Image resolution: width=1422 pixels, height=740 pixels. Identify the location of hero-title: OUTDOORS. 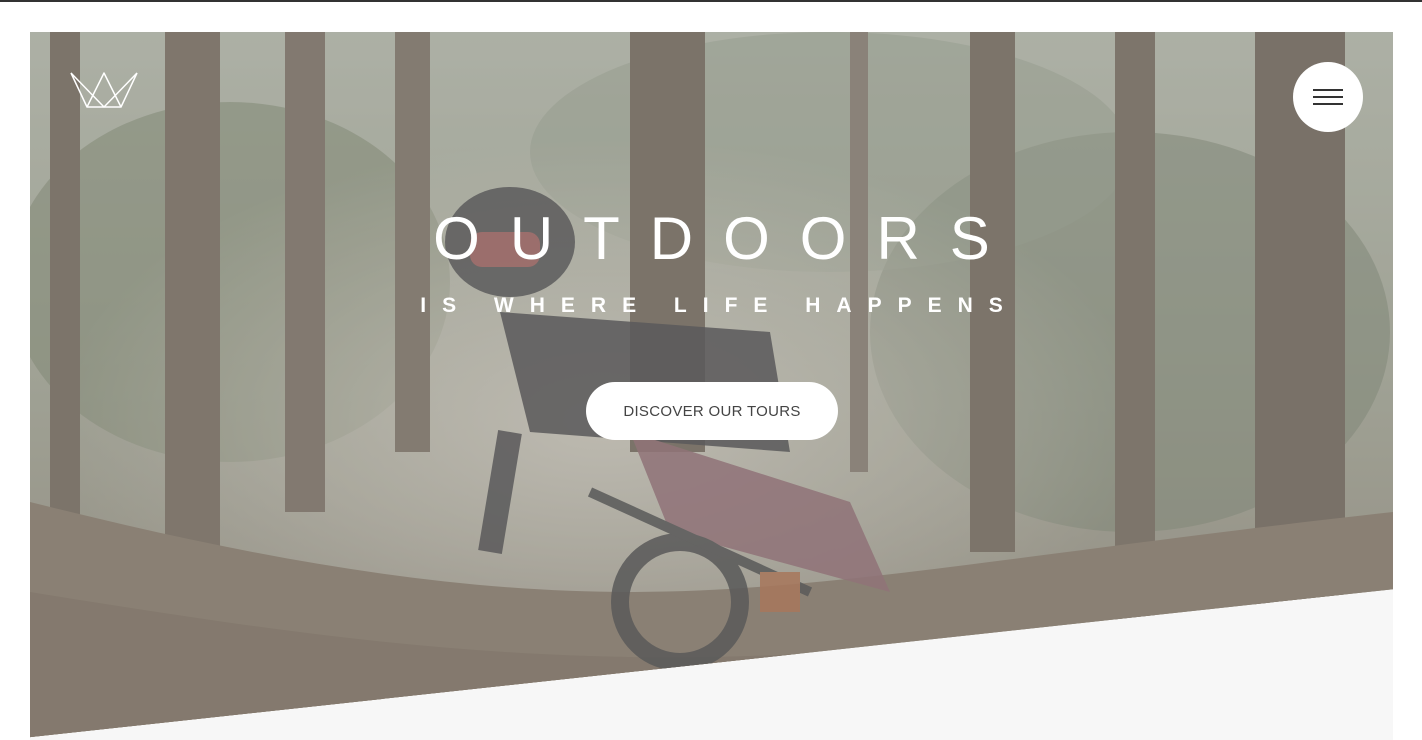
(726, 238).